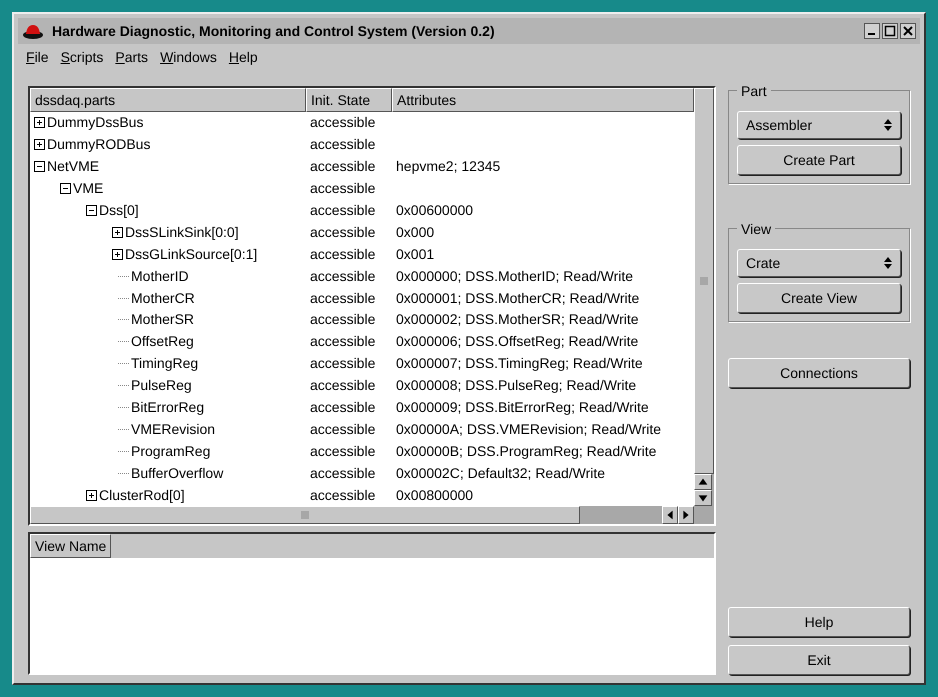  I want to click on table-cell: 0x000001; DSS.MotherCR; Read/Write, so click(518, 298).